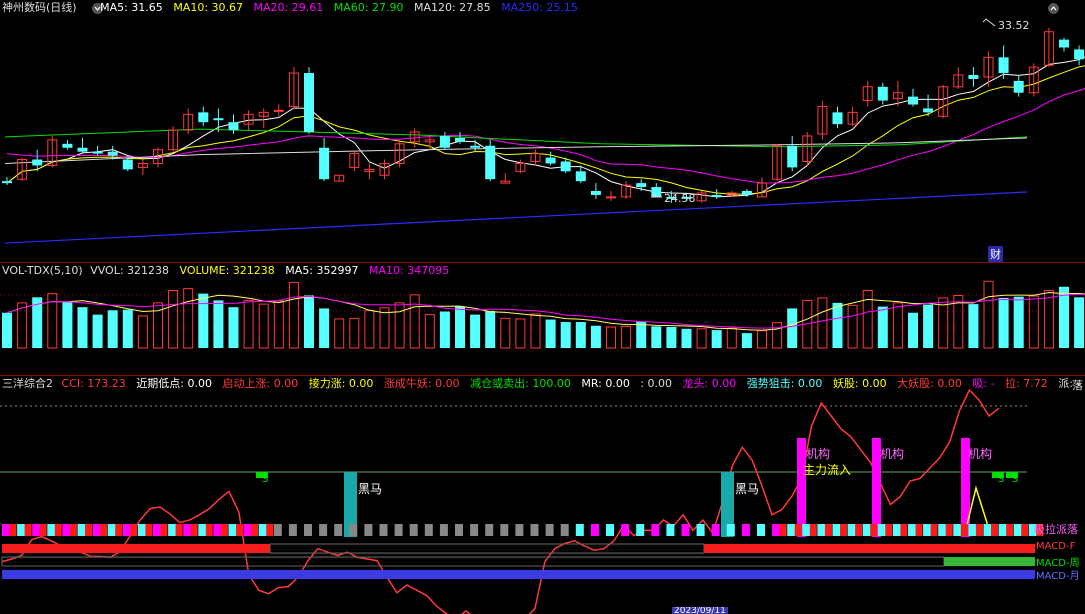  What do you see at coordinates (368, 7) in the screenshot?
I see `ma60-readout: MA60: 27.90` at bounding box center [368, 7].